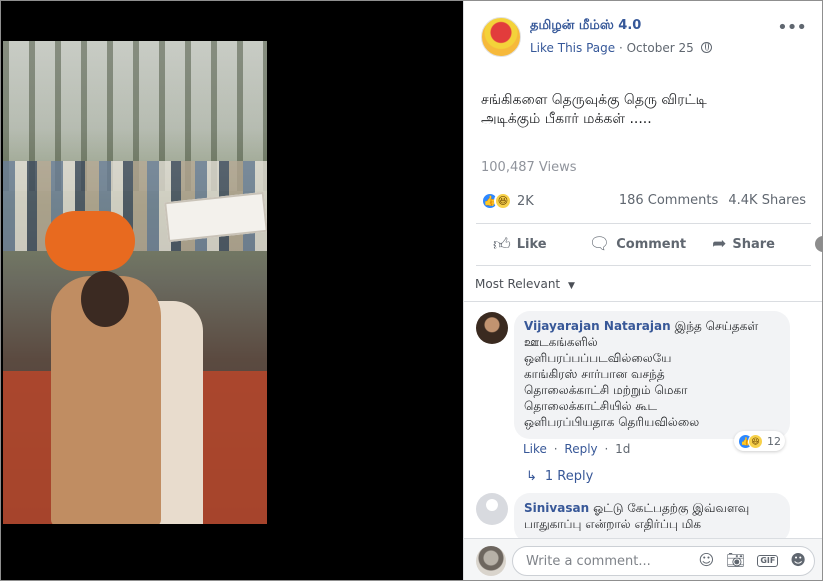  I want to click on reply-arrow-icon: ↳, so click(531, 476).